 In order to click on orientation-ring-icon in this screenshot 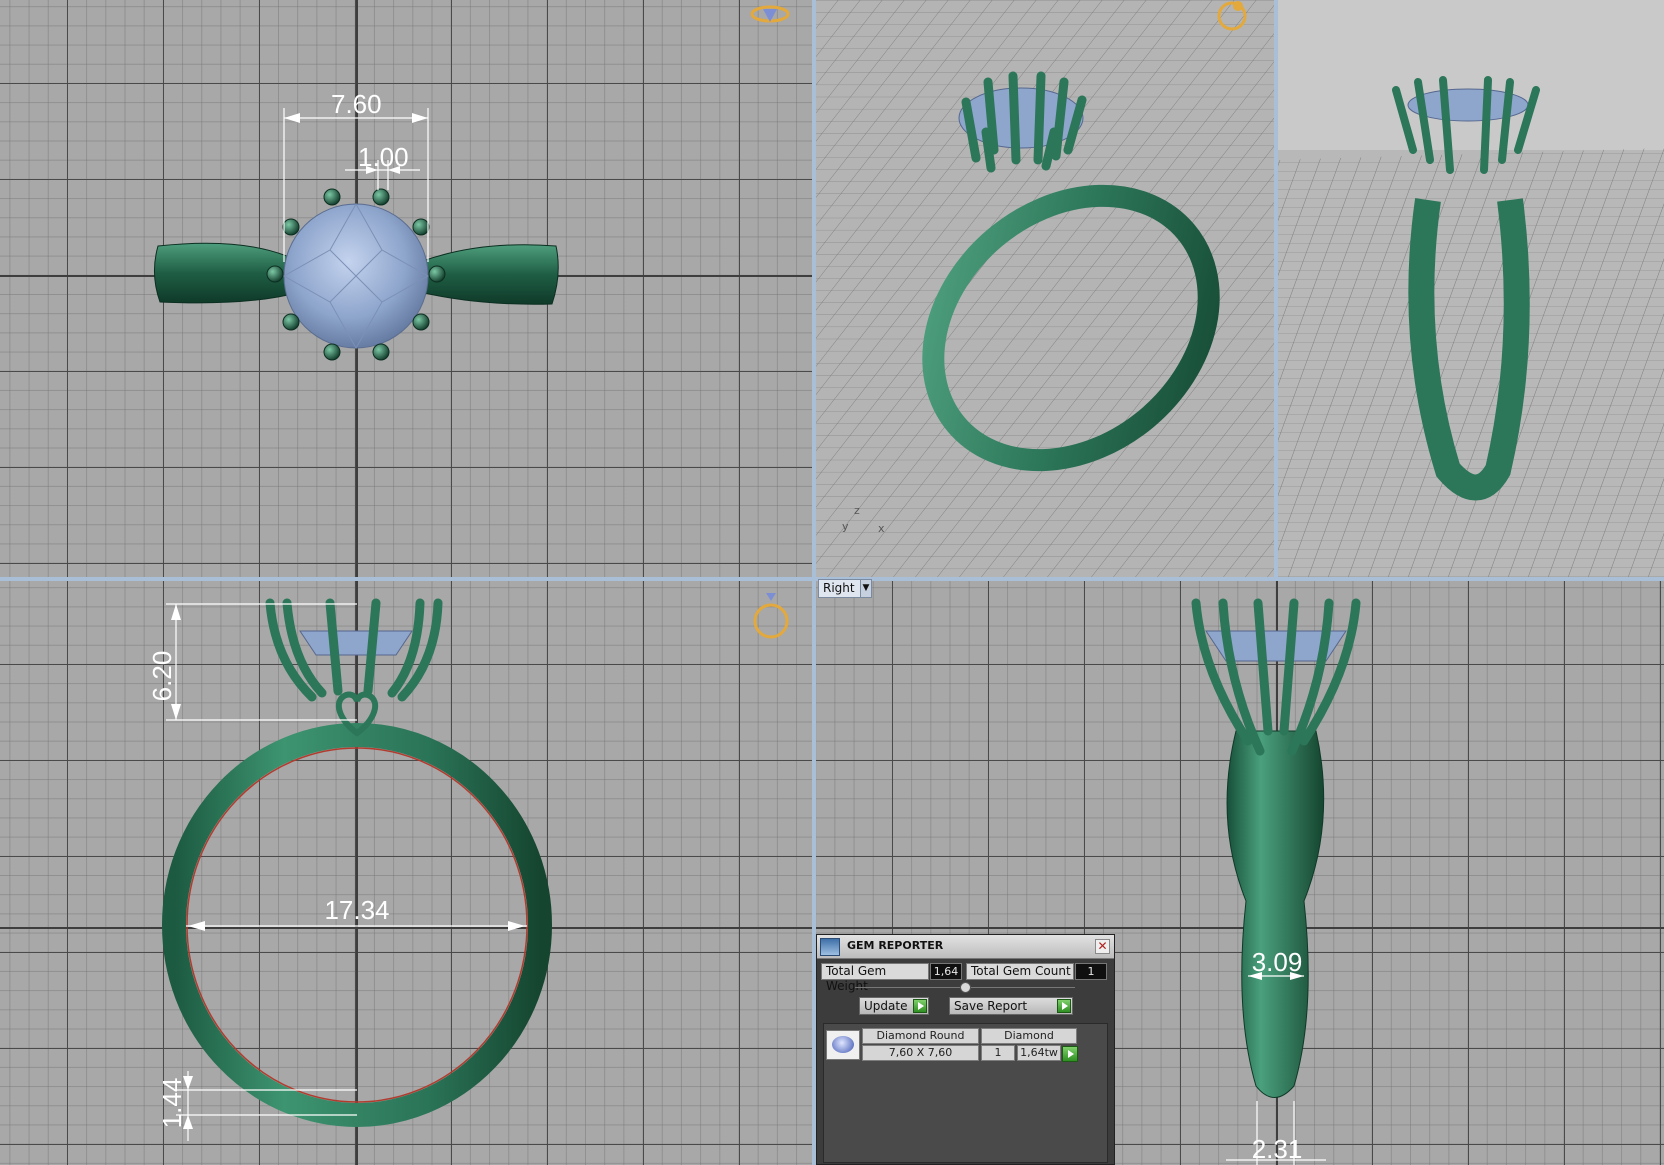, I will do `click(770, 14)`.